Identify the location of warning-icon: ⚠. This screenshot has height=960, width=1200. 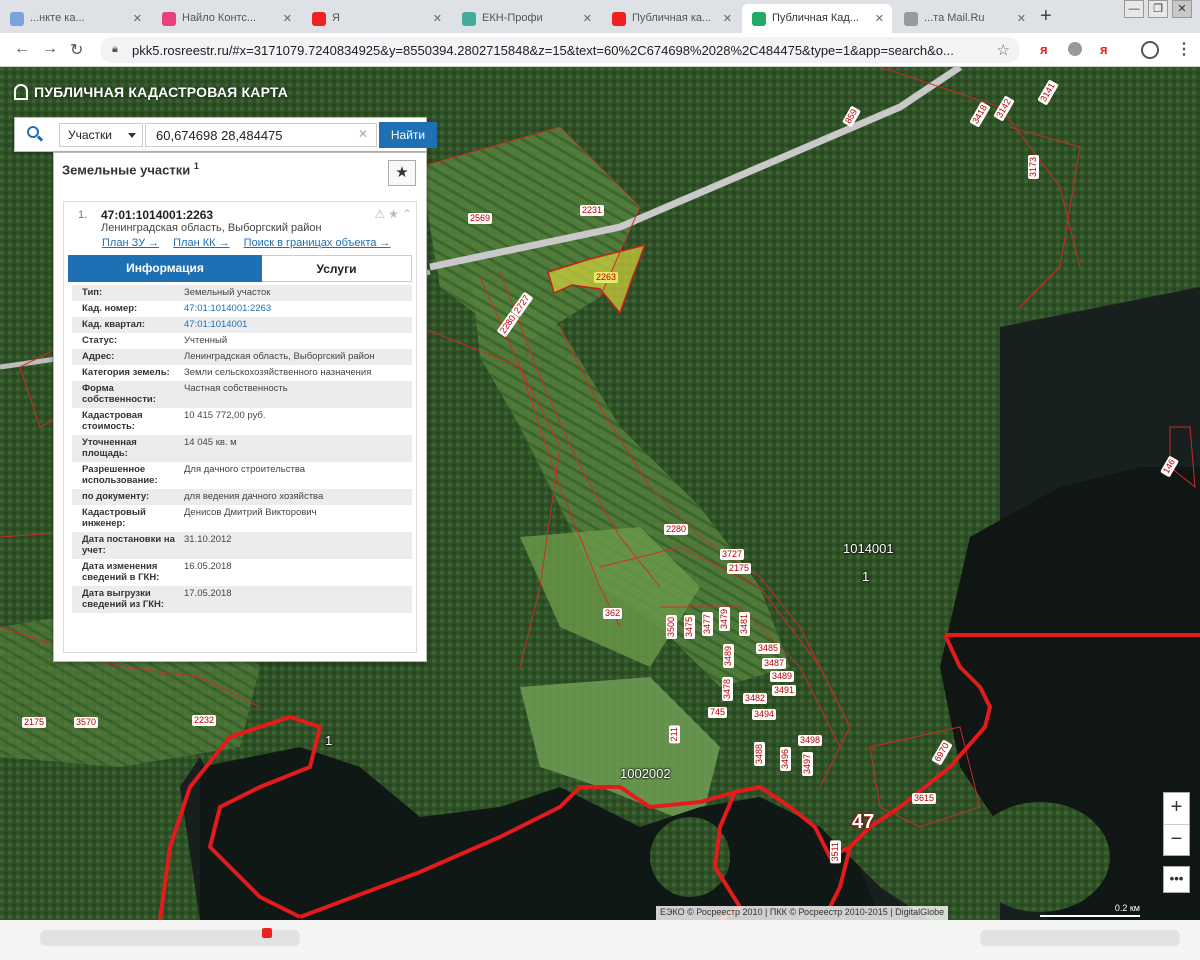
(379, 214).